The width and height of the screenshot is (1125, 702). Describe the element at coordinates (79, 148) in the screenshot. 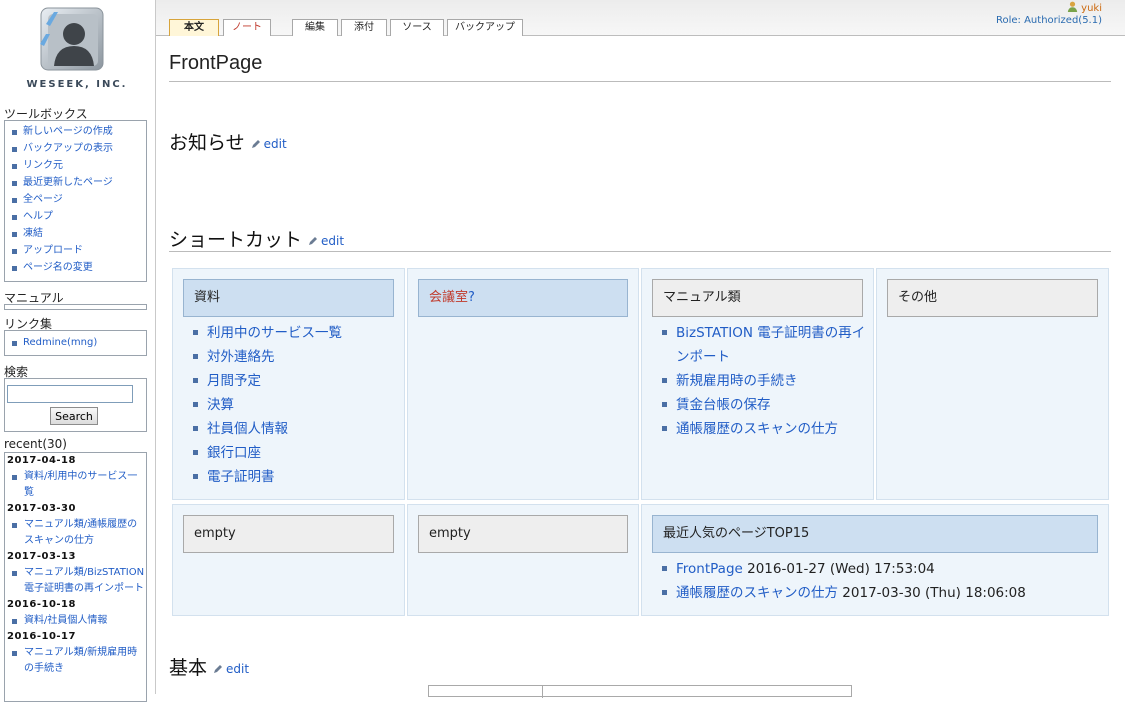

I see `toolbox-item-backup: バックアップの表示` at that location.